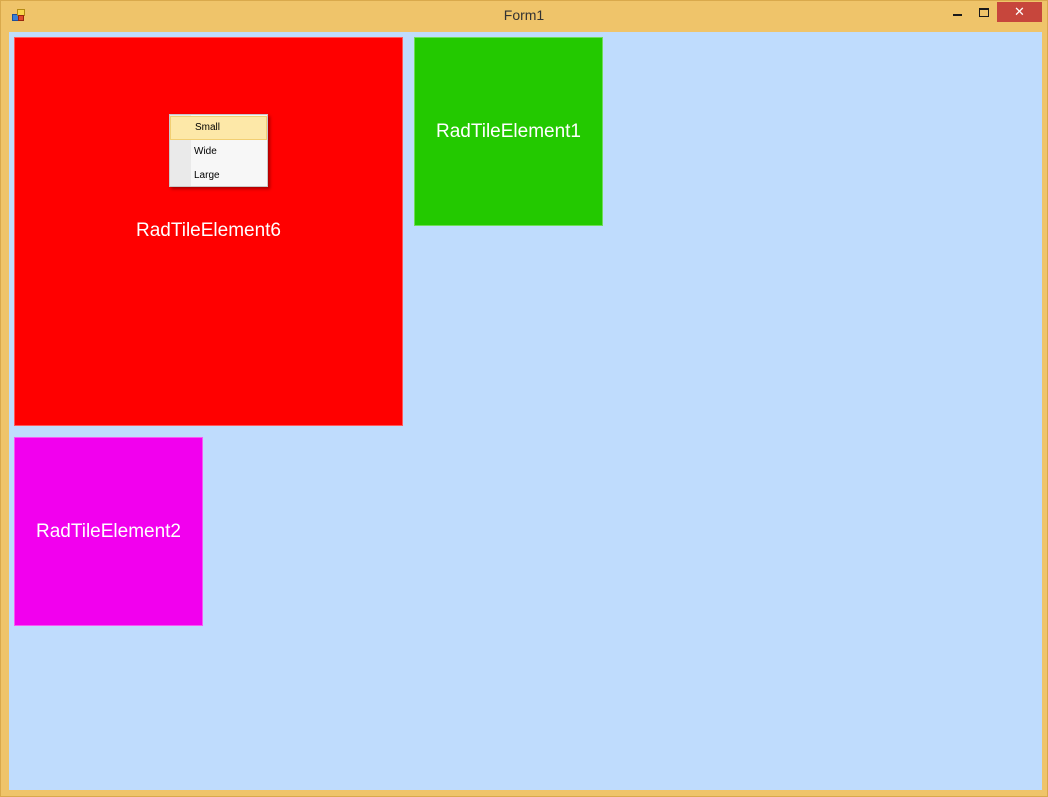 The image size is (1048, 797). I want to click on tile-rad-tile-element-1: RadTileElement1, so click(508, 131).